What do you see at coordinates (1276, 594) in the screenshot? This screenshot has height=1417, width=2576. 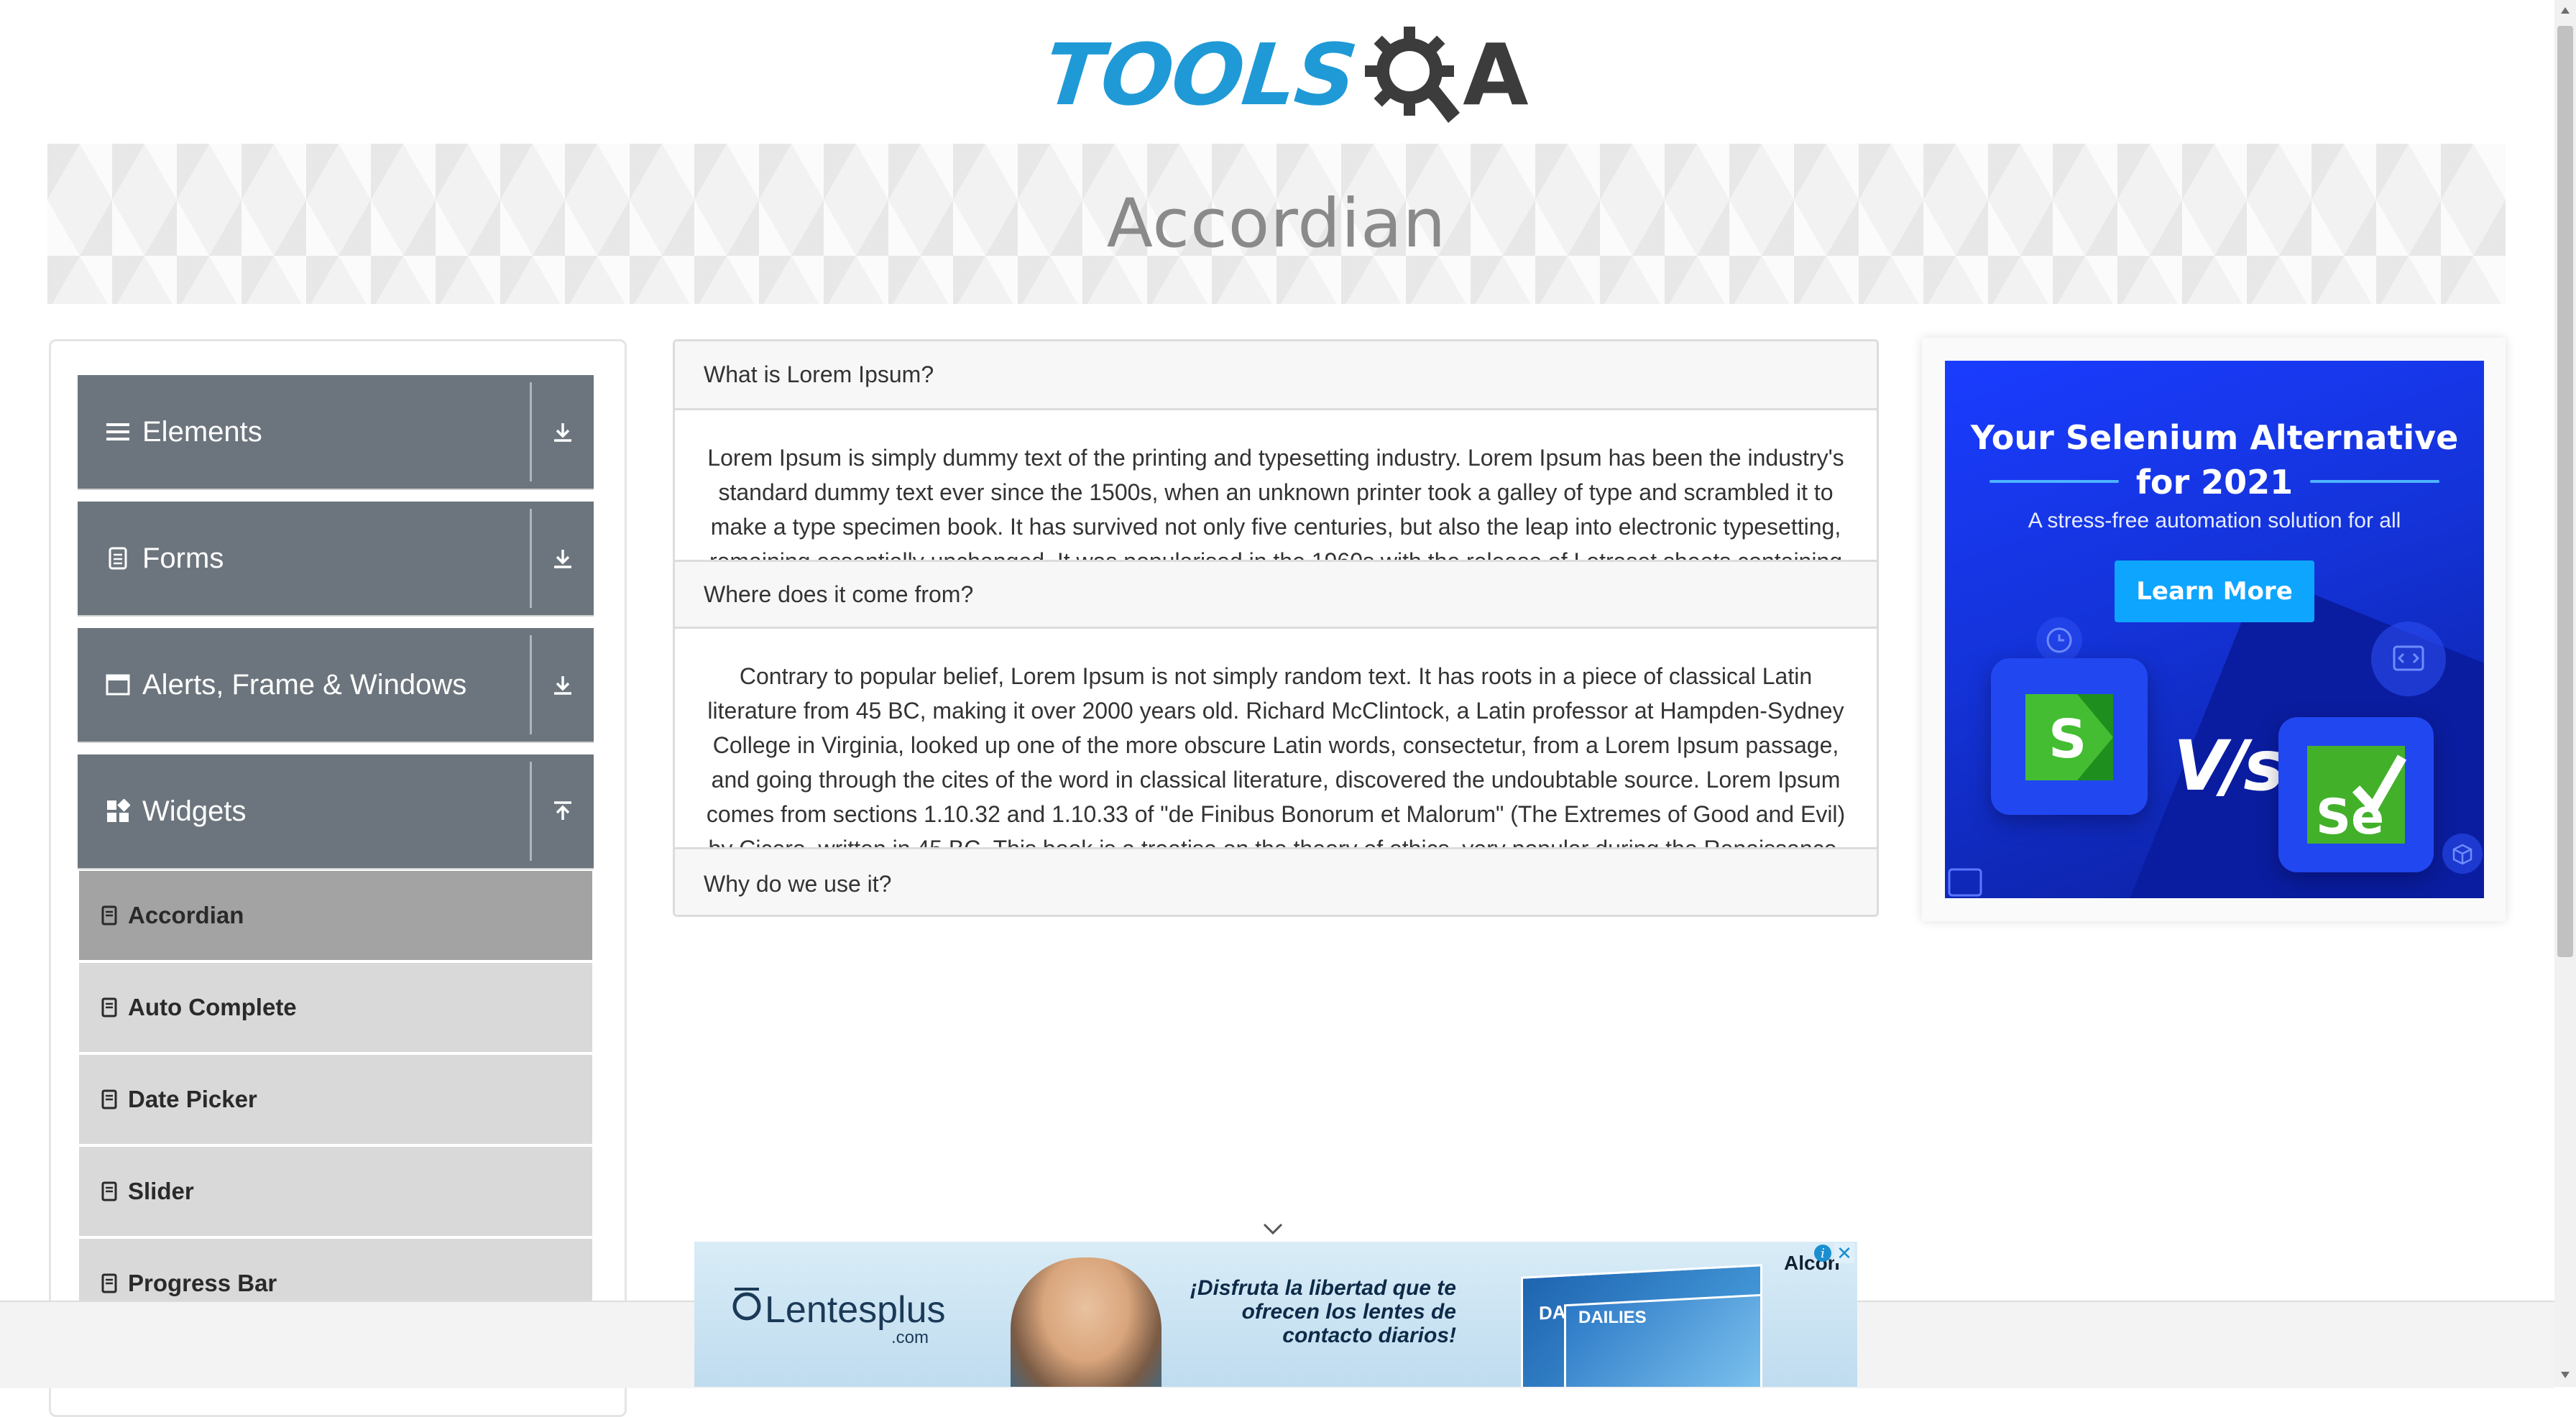 I see `accordion-header-where-does-it-come-from: Where does it come from?` at bounding box center [1276, 594].